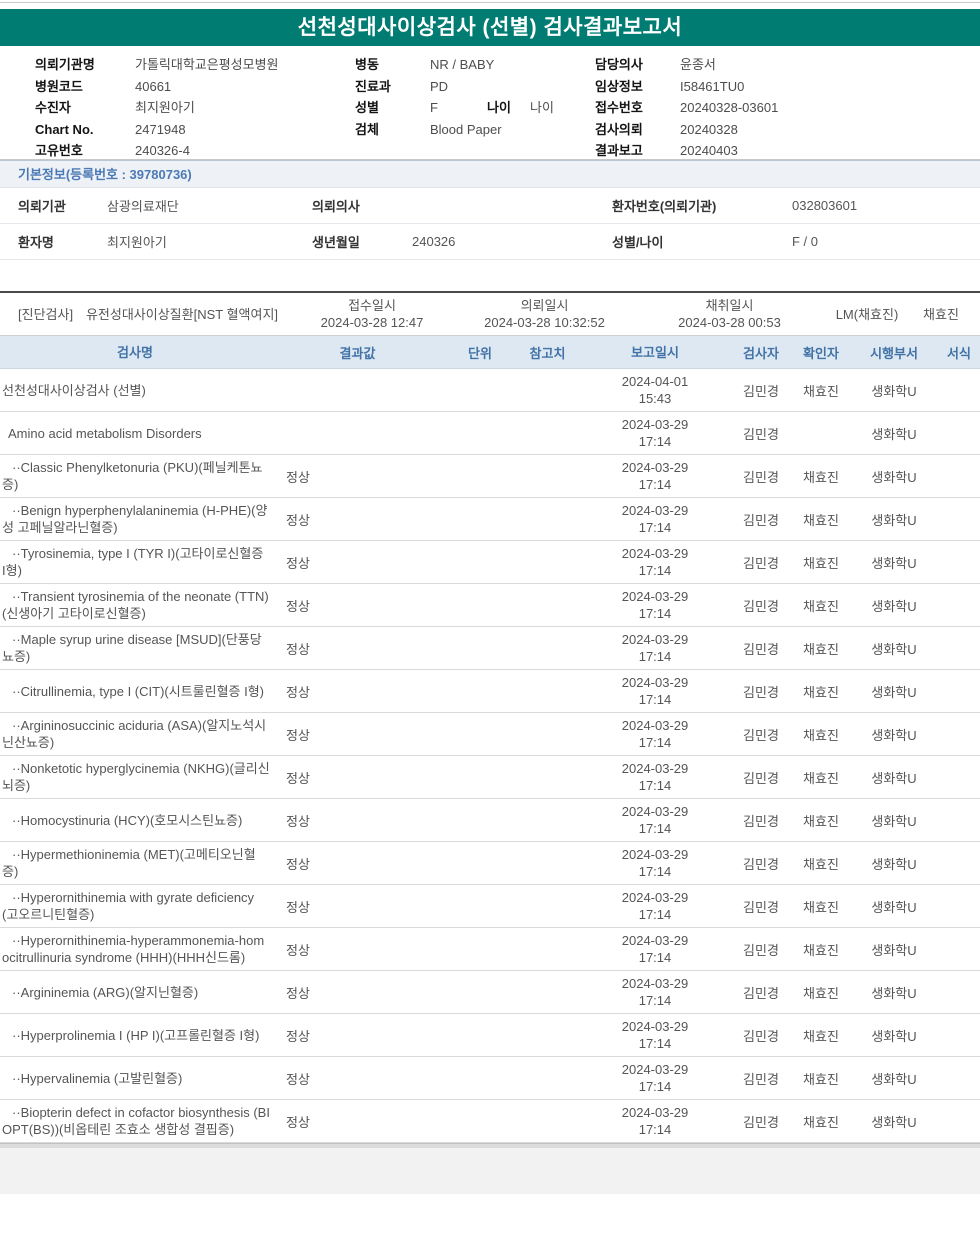 The image size is (980, 1236). I want to click on table-header-cell: 서식, so click(959, 353).